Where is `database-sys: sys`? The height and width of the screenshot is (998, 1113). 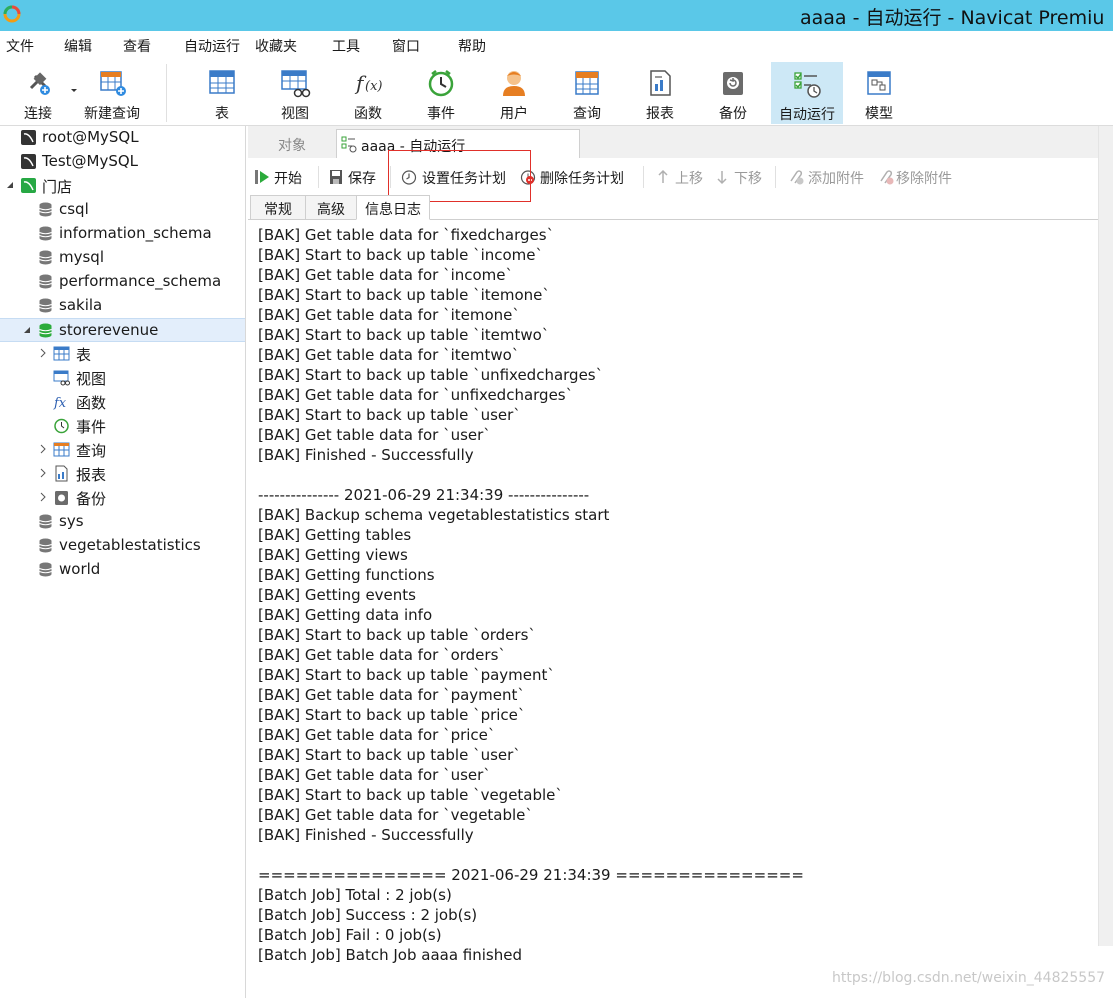
database-sys: sys is located at coordinates (122, 522).